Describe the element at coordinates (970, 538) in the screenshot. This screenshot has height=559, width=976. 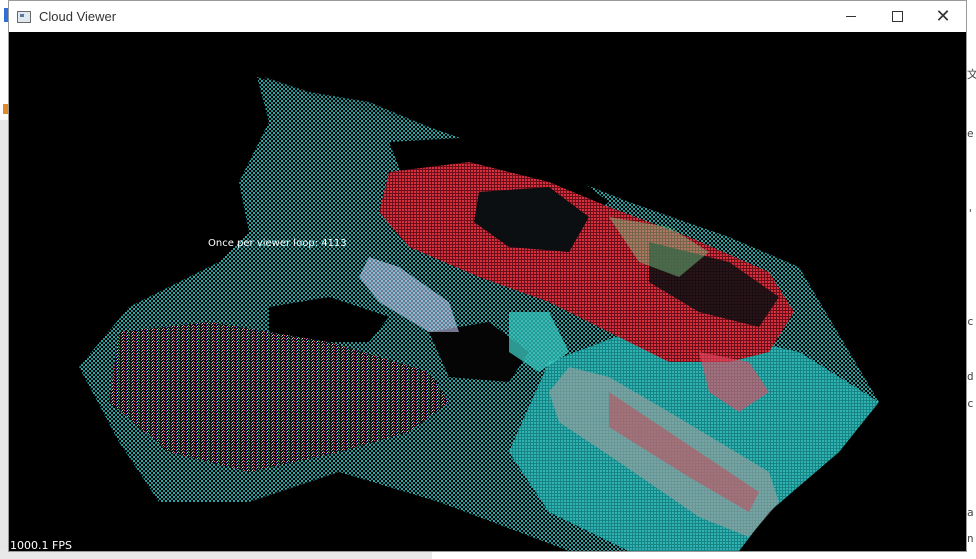
I see `background-glyph: n` at that location.